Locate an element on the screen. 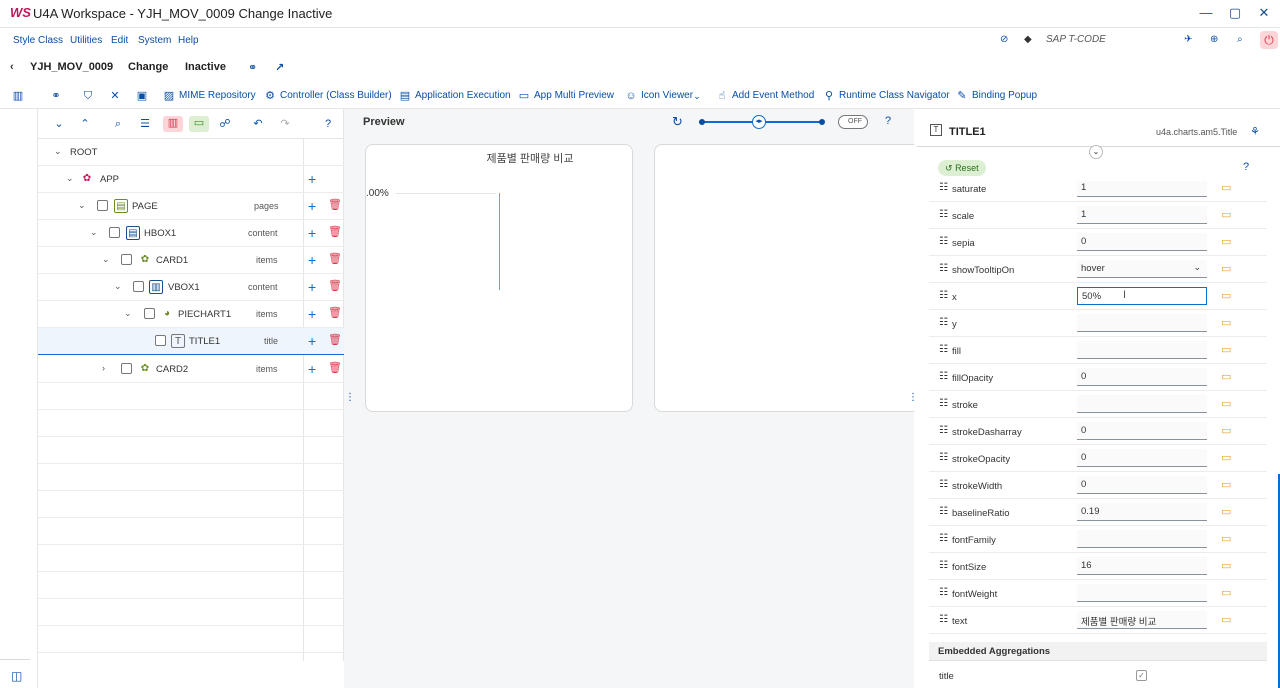 Image resolution: width=1280 pixels, height=688 pixels. zoom-in-icon: ⊕ is located at coordinates (1214, 39).